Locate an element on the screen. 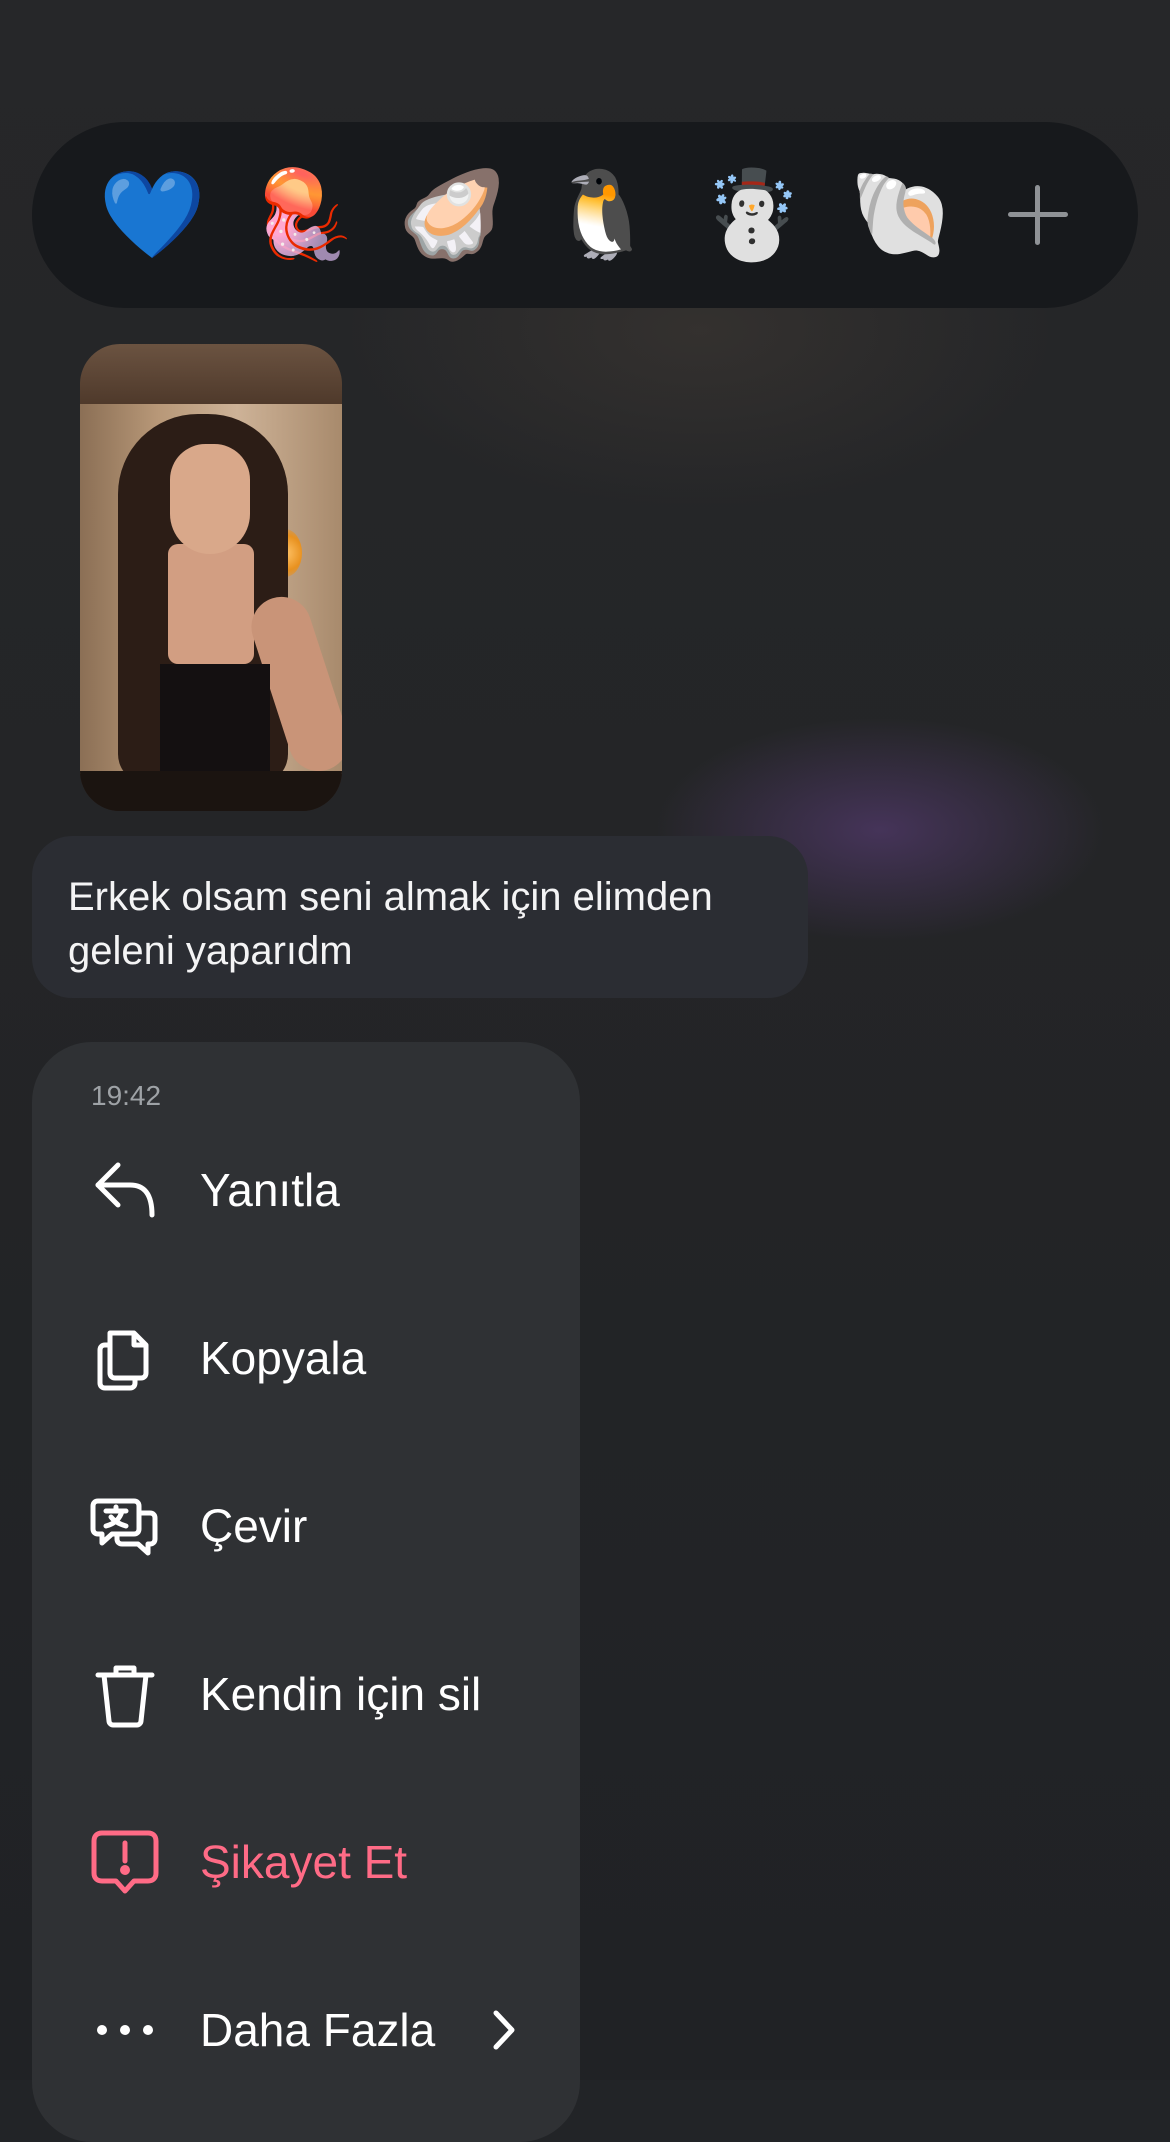  thumbnail-bottom-bar is located at coordinates (211, 791).